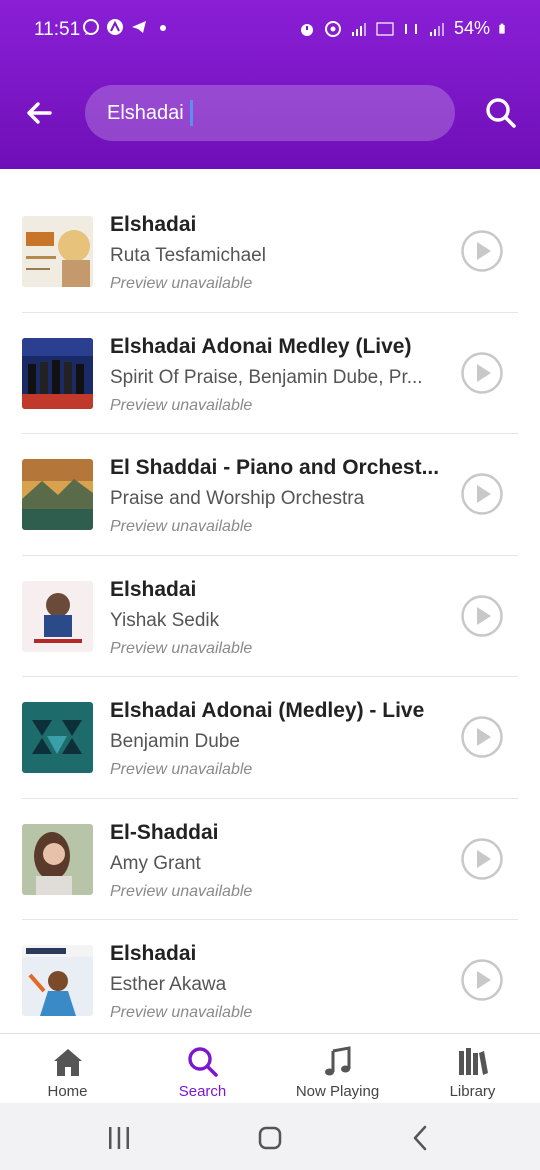 This screenshot has width=540, height=1170. I want to click on battery-icon, so click(502, 28).